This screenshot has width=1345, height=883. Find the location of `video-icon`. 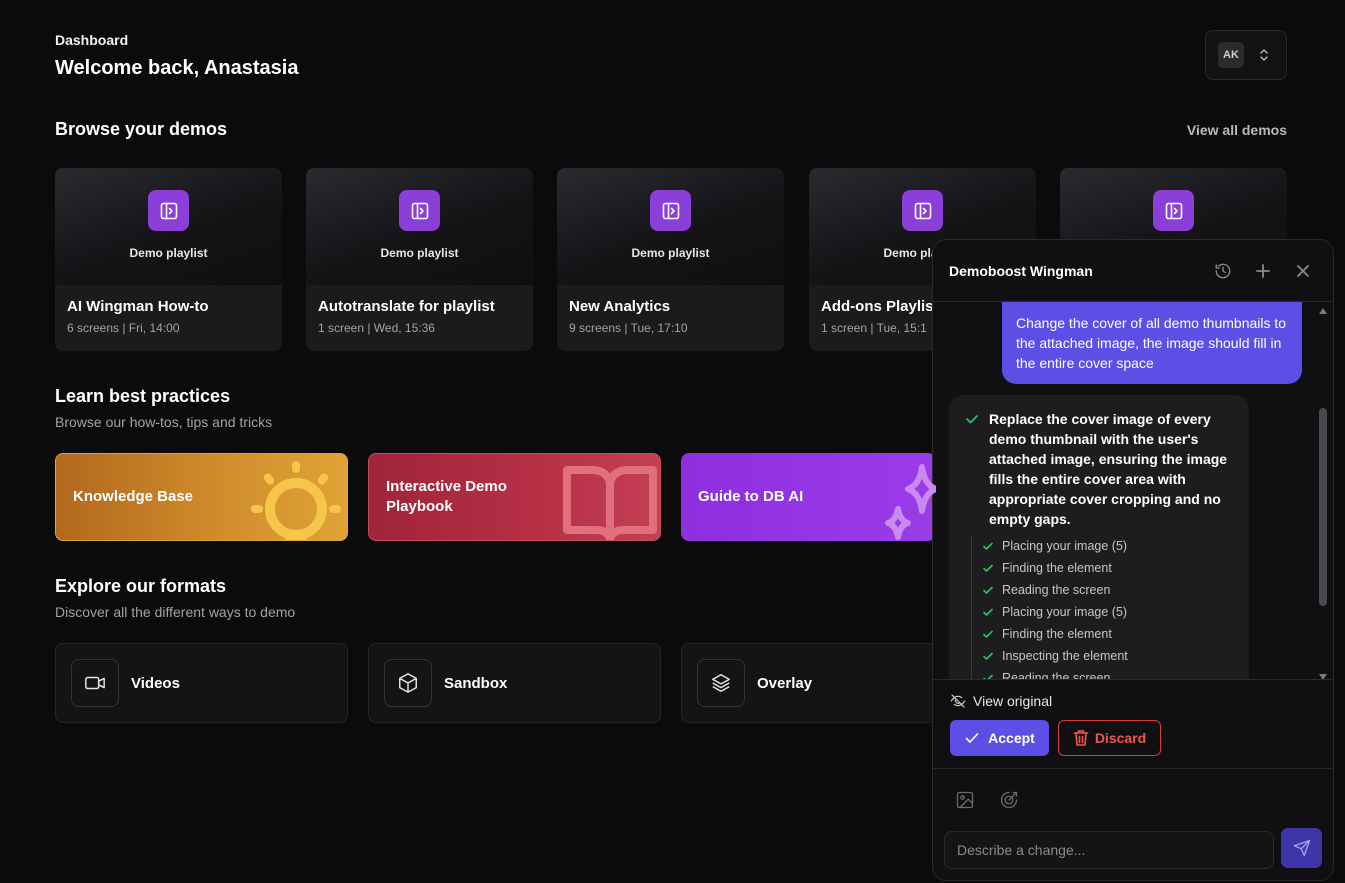

video-icon is located at coordinates (95, 683).